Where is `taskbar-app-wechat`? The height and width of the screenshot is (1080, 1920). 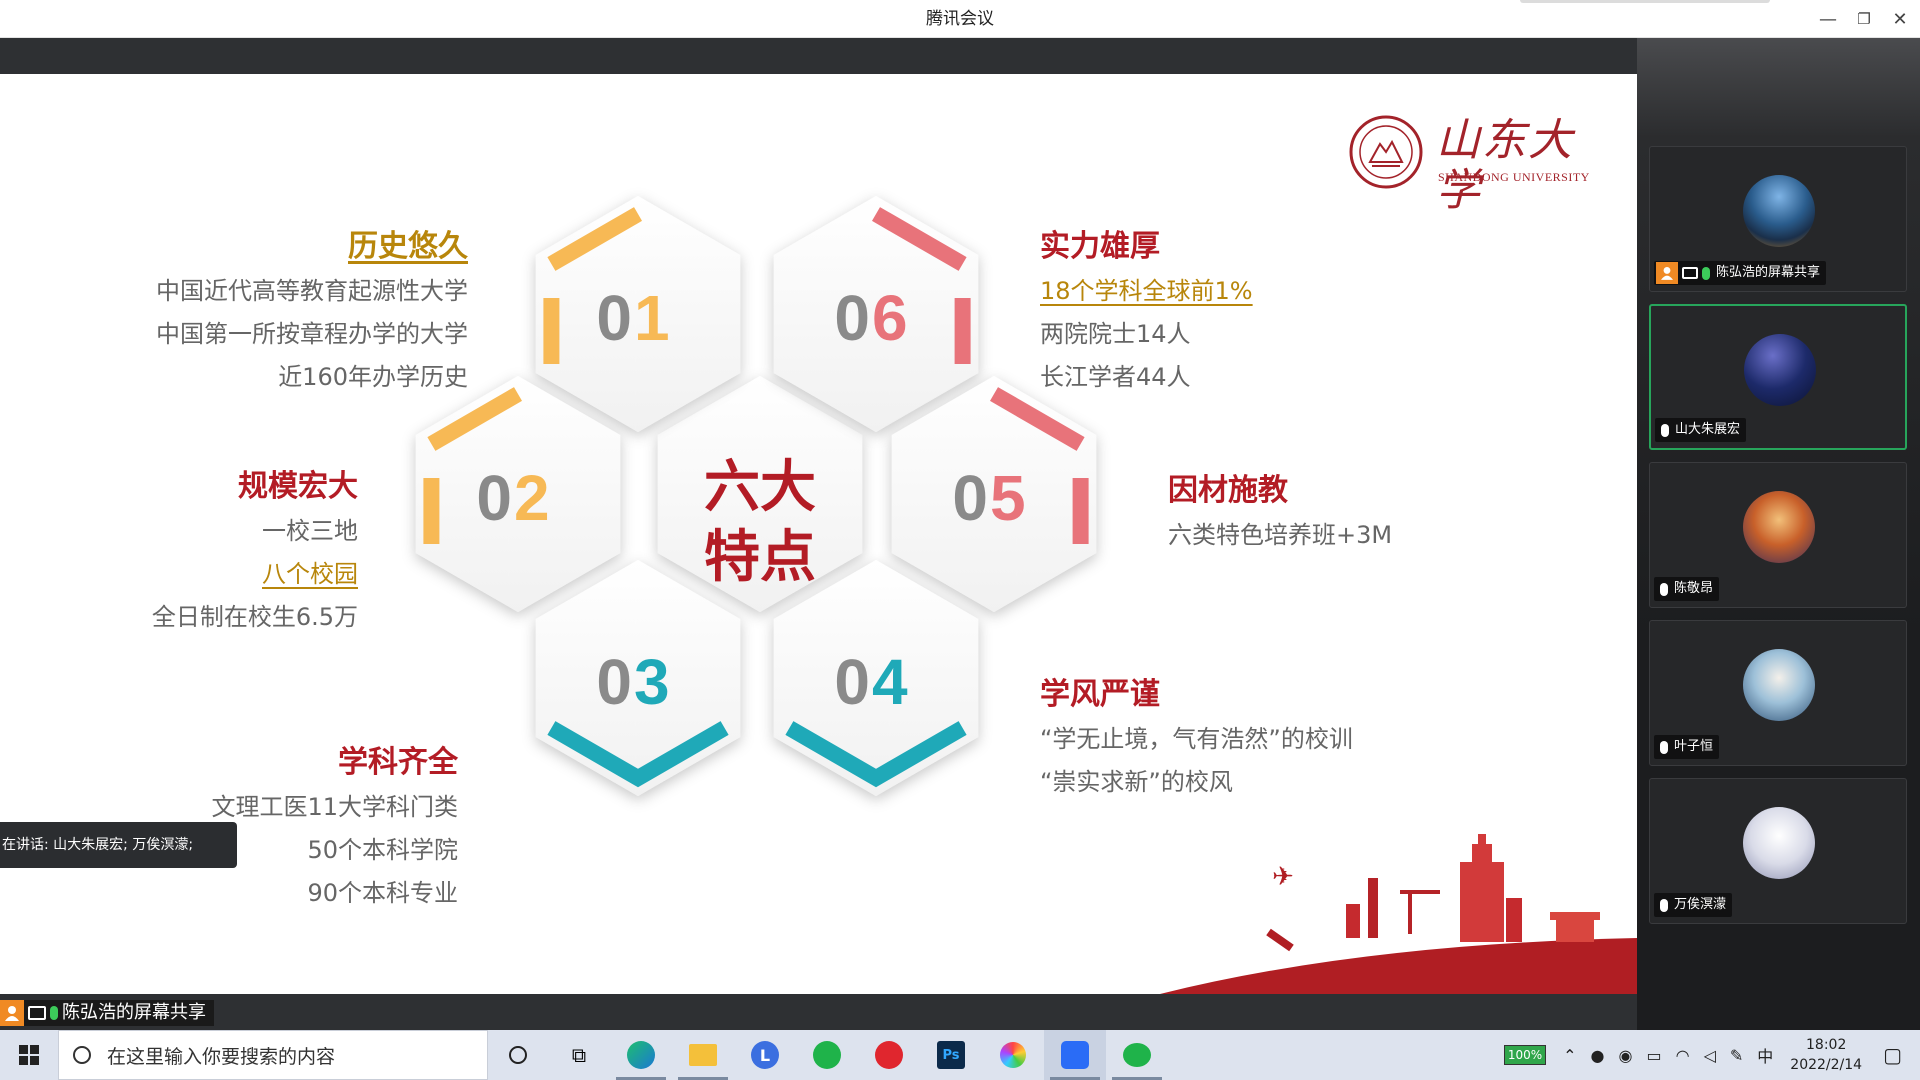 taskbar-app-wechat is located at coordinates (1137, 1055).